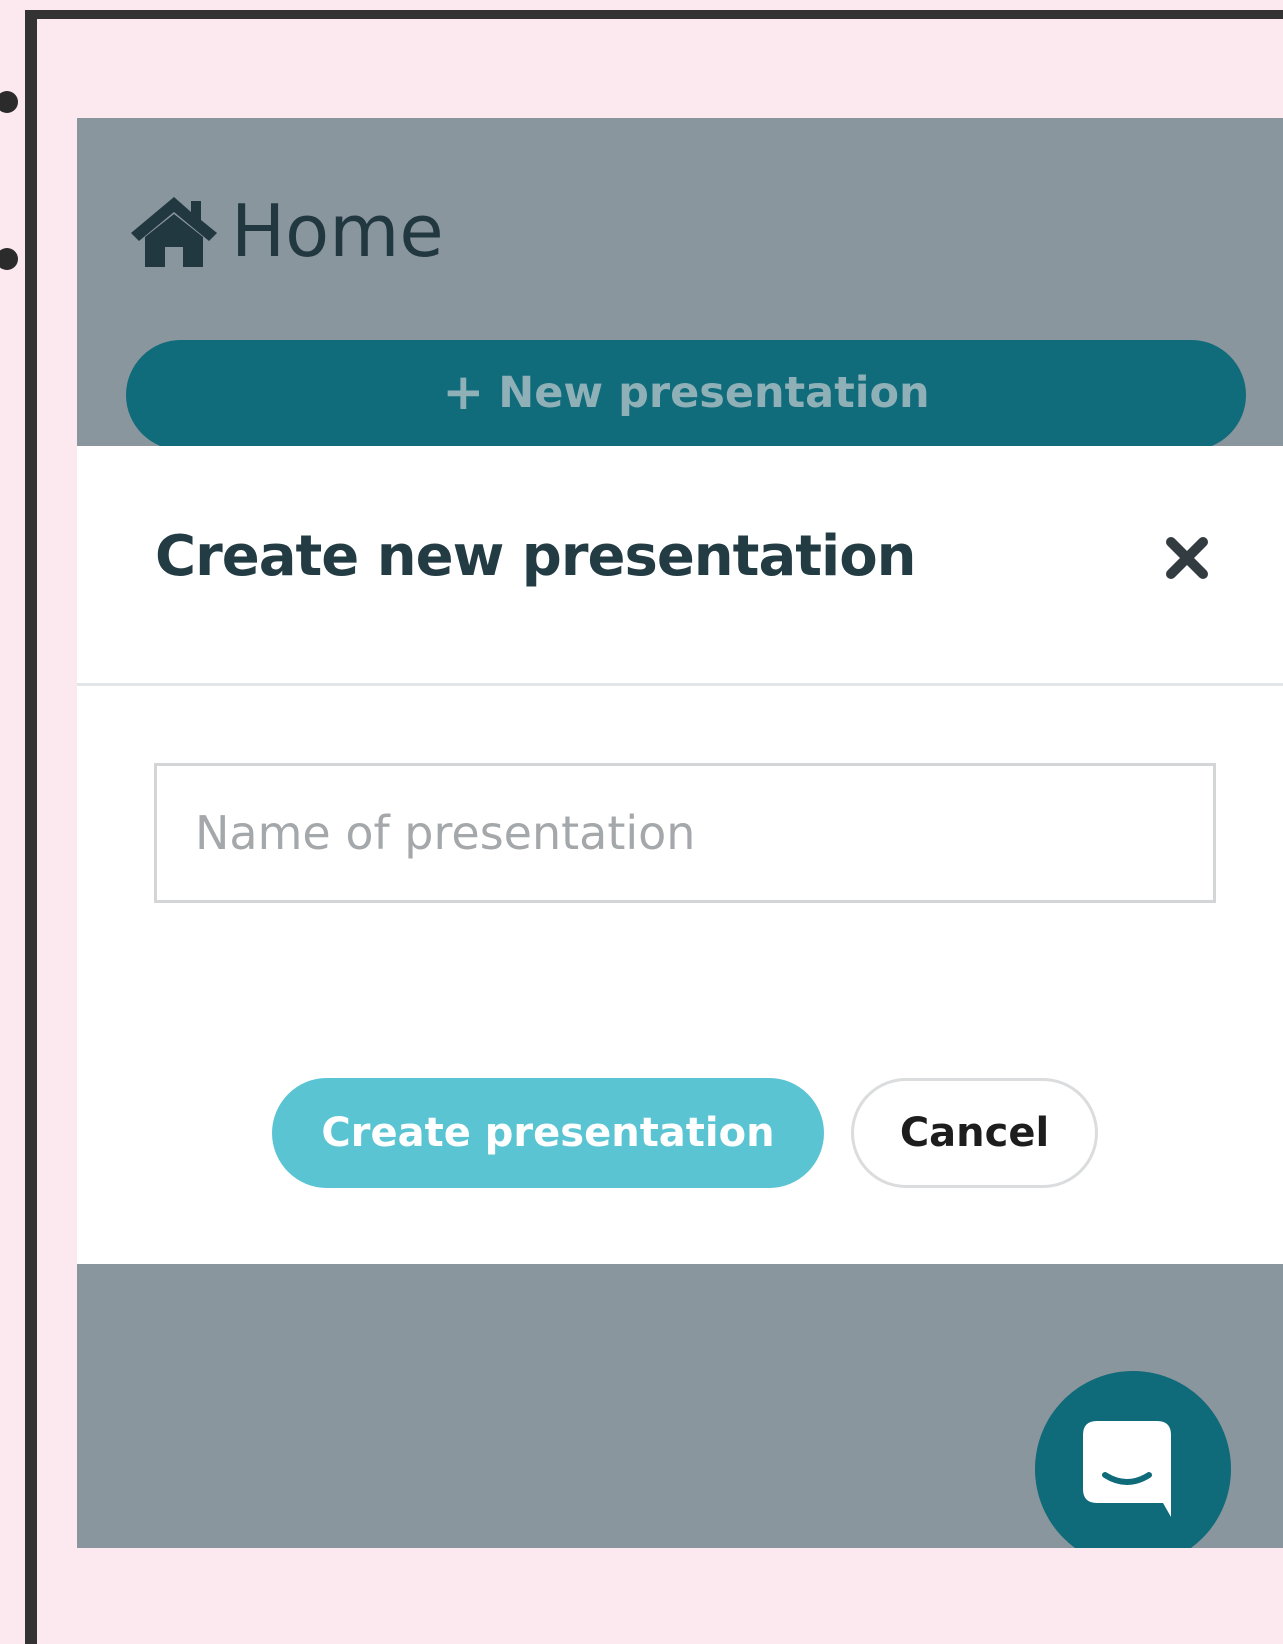  Describe the element at coordinates (1127, 1469) in the screenshot. I see `chat-icon` at that location.